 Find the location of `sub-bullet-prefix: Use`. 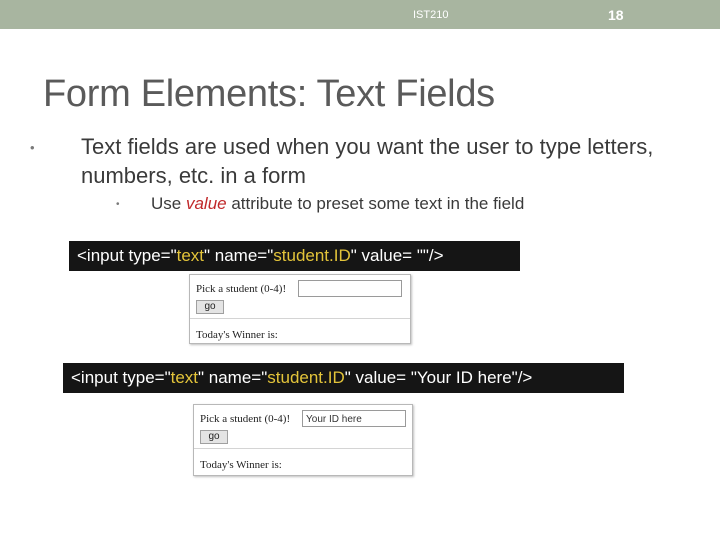

sub-bullet-prefix: Use is located at coordinates (168, 203).